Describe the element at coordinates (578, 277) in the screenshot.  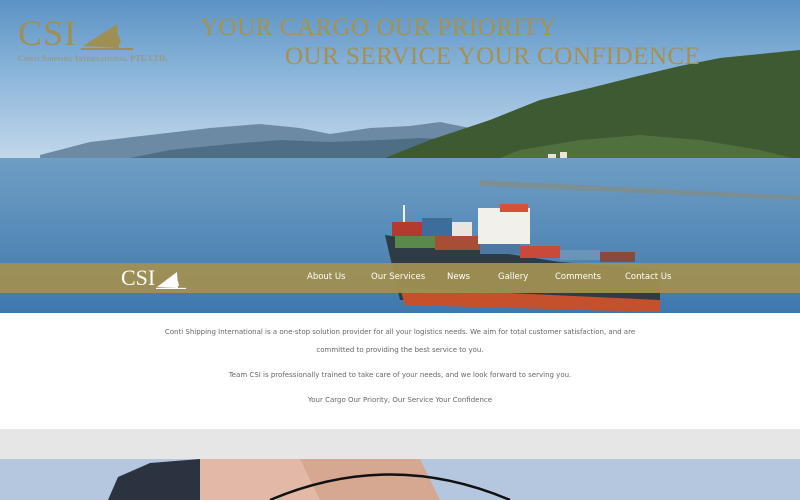
I see `nav-comments: Comments` at that location.